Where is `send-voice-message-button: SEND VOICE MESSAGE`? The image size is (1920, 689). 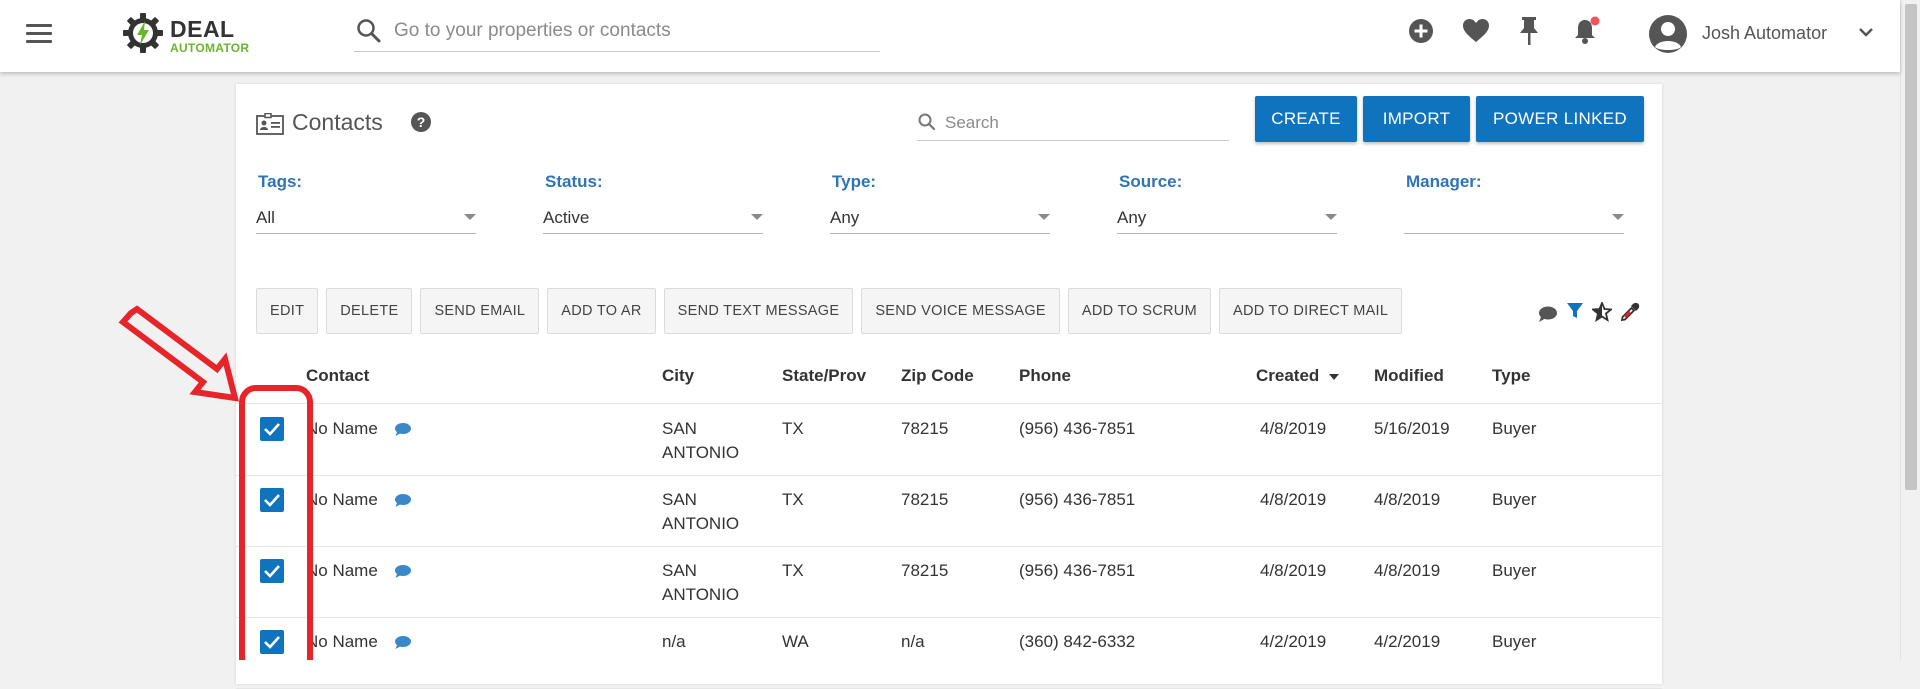
send-voice-message-button: SEND VOICE MESSAGE is located at coordinates (960, 311).